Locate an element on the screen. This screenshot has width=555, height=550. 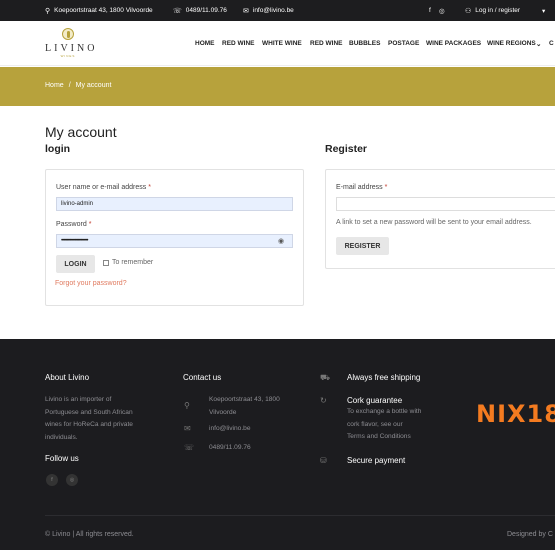
address-line: Vilvoorde is located at coordinates (223, 412).